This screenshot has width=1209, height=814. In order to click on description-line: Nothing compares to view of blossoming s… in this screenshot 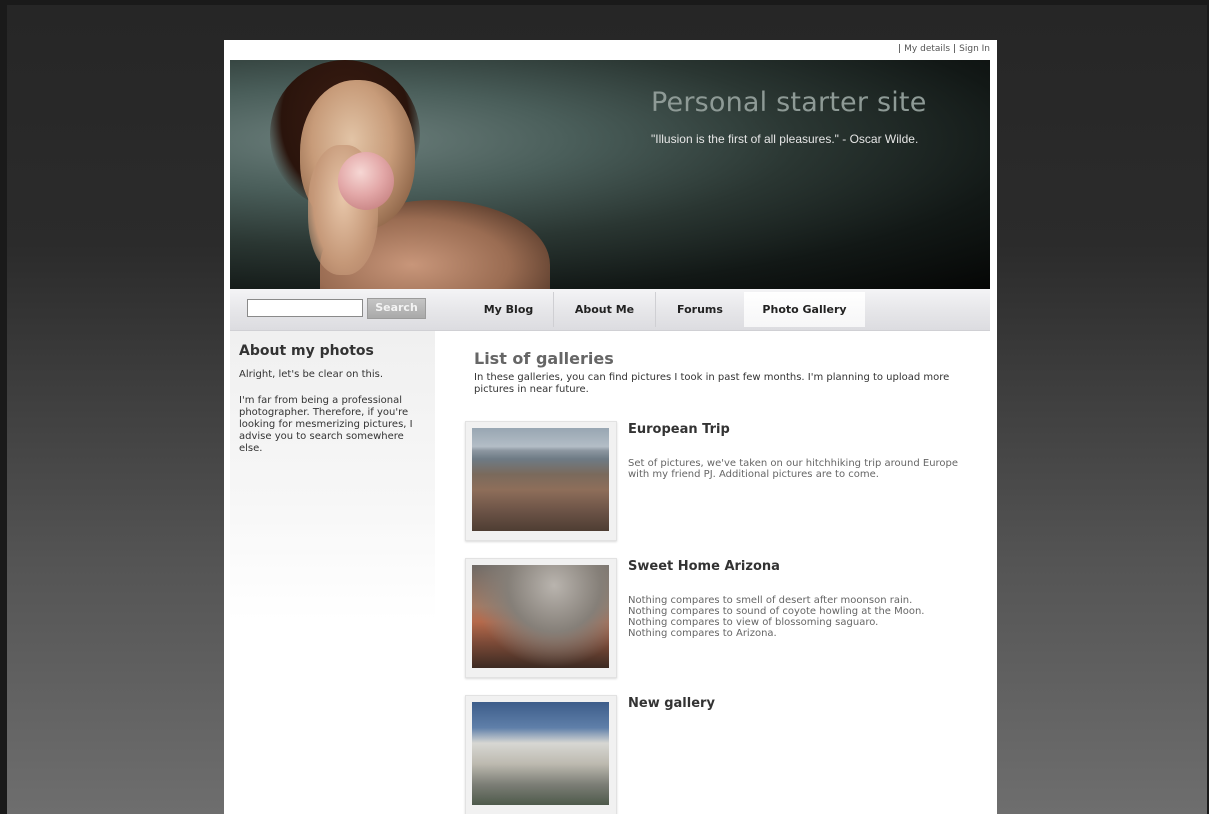, I will do `click(753, 622)`.